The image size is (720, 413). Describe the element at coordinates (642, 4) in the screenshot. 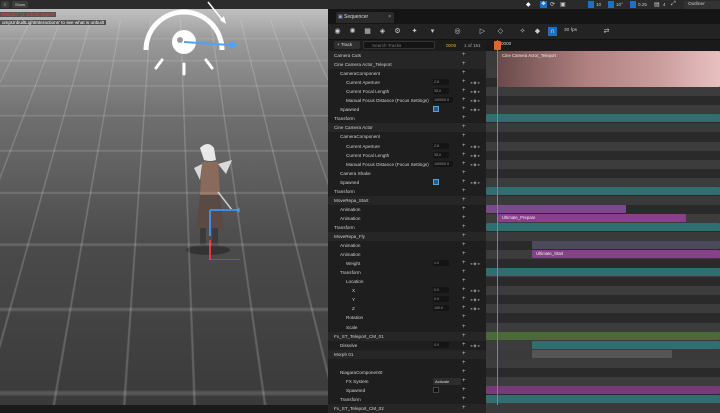

I see `scale-snap-value: 0.25` at that location.